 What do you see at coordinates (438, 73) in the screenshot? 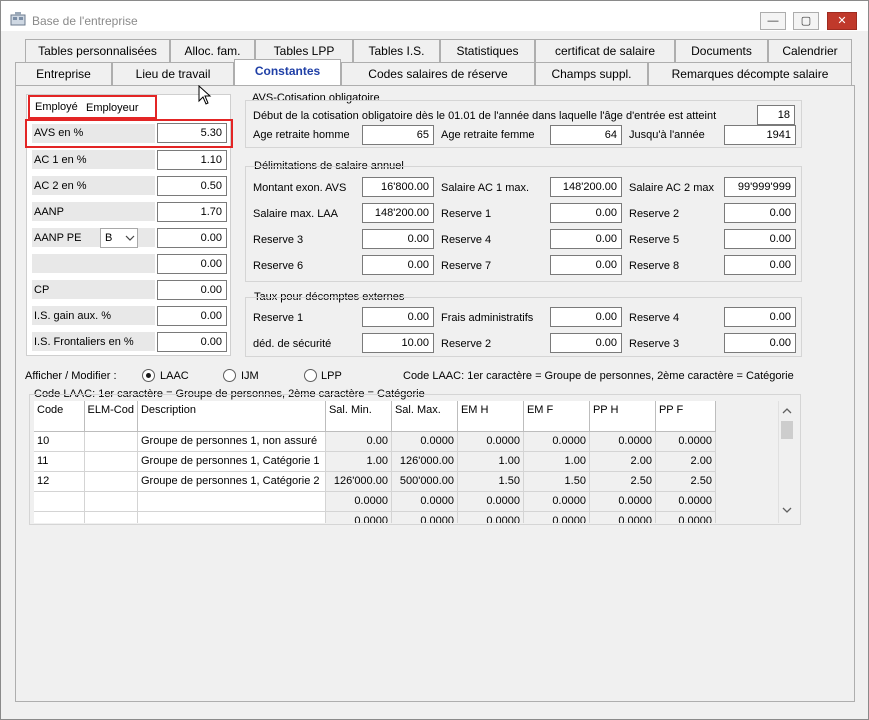
I see `tab-codes-salaires-reserve: Codes salaires de réserve` at bounding box center [438, 73].